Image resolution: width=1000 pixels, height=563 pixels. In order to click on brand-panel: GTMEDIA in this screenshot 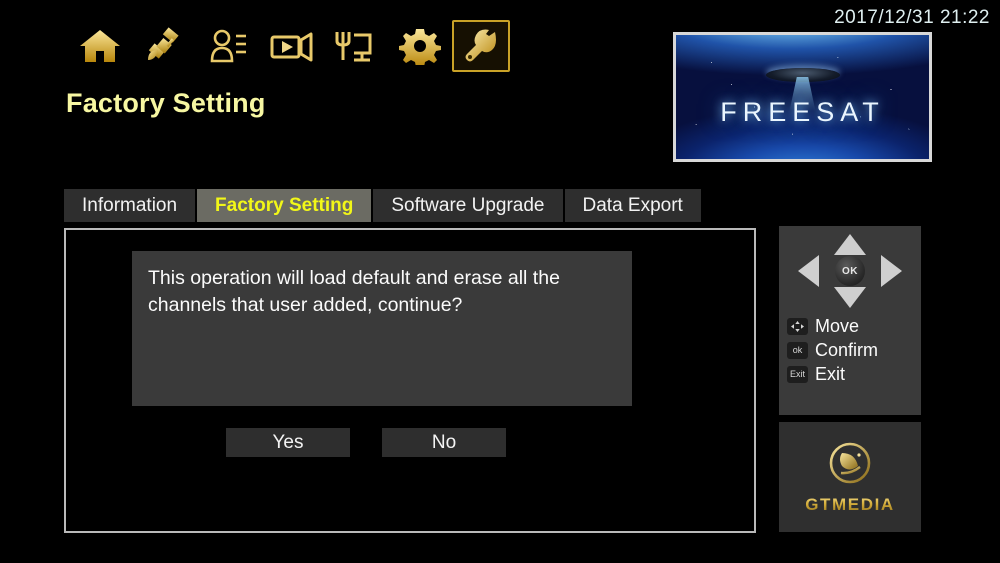, I will do `click(850, 477)`.